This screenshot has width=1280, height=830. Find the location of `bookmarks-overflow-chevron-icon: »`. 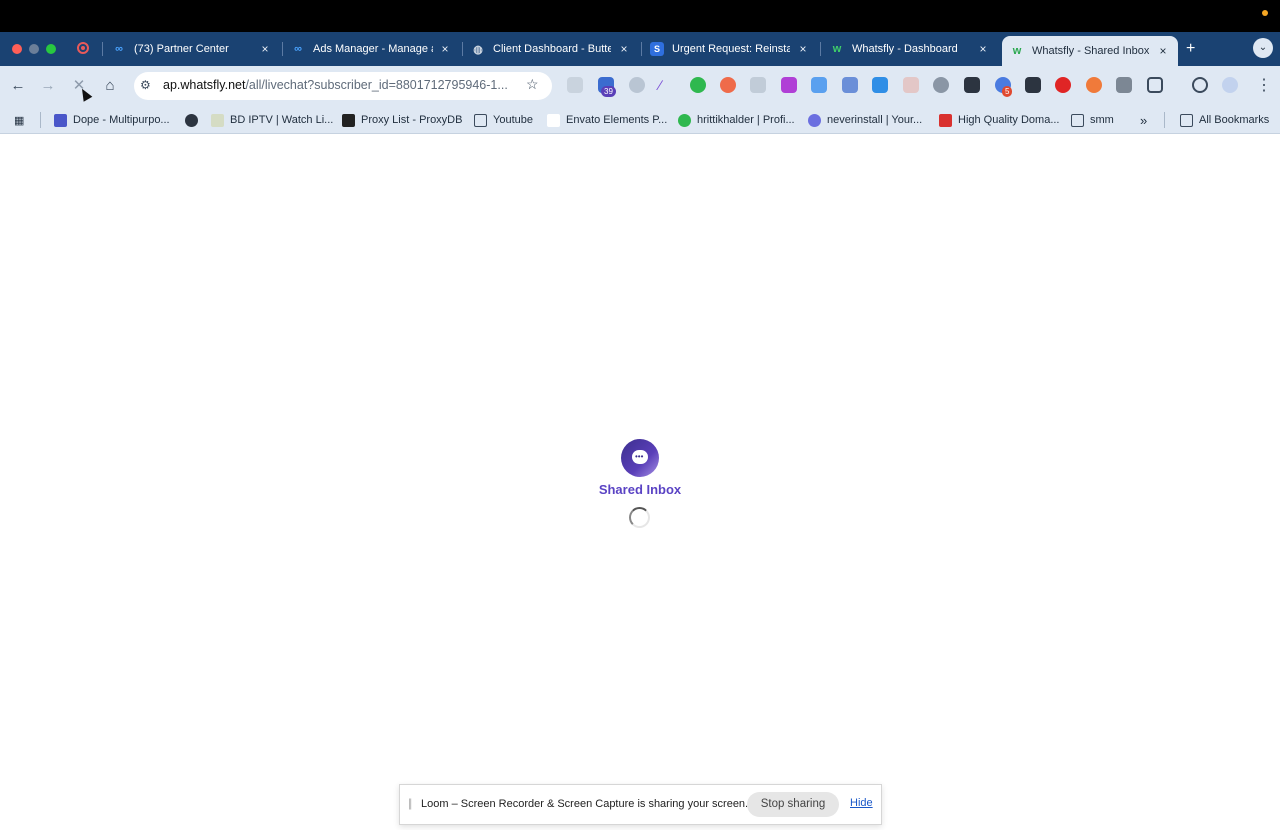

bookmarks-overflow-chevron-icon: » is located at coordinates (1143, 120).